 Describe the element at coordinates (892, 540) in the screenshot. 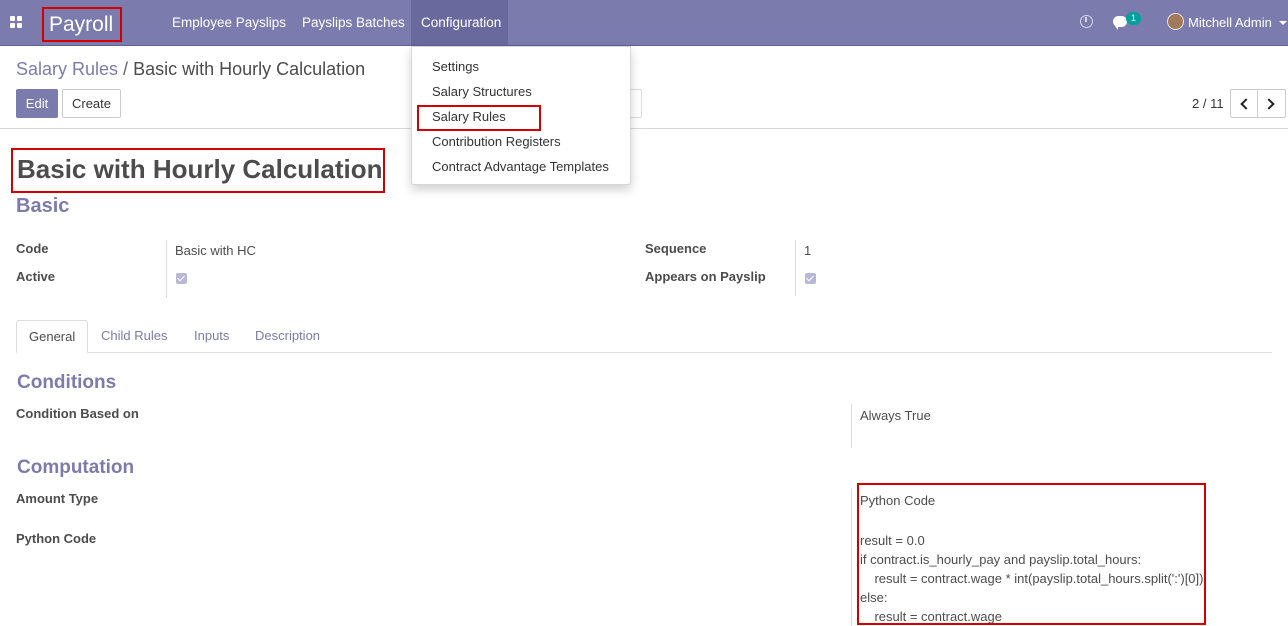

I see `python-code-line: result = 0.0` at that location.